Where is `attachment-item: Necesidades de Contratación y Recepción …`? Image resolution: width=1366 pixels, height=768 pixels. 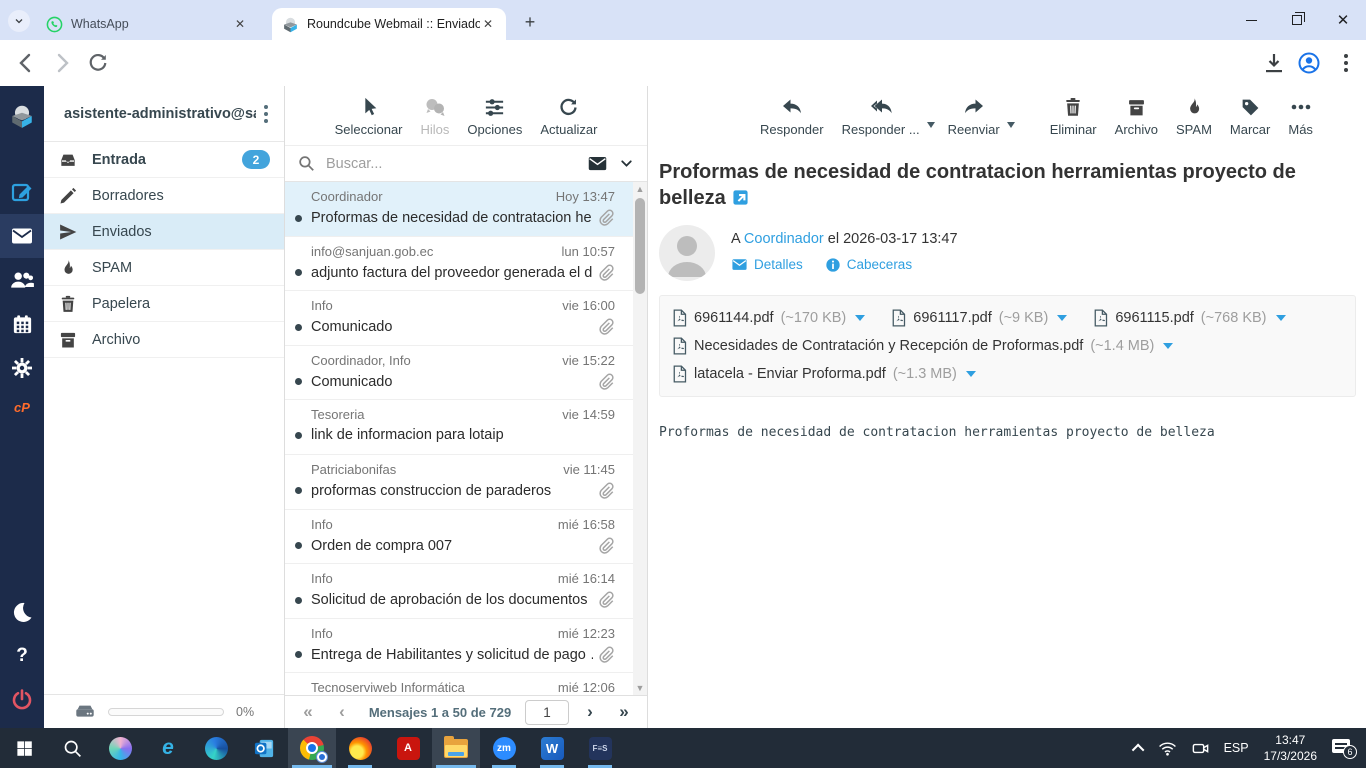 attachment-item: Necesidades de Contratación y Recepción … is located at coordinates (923, 346).